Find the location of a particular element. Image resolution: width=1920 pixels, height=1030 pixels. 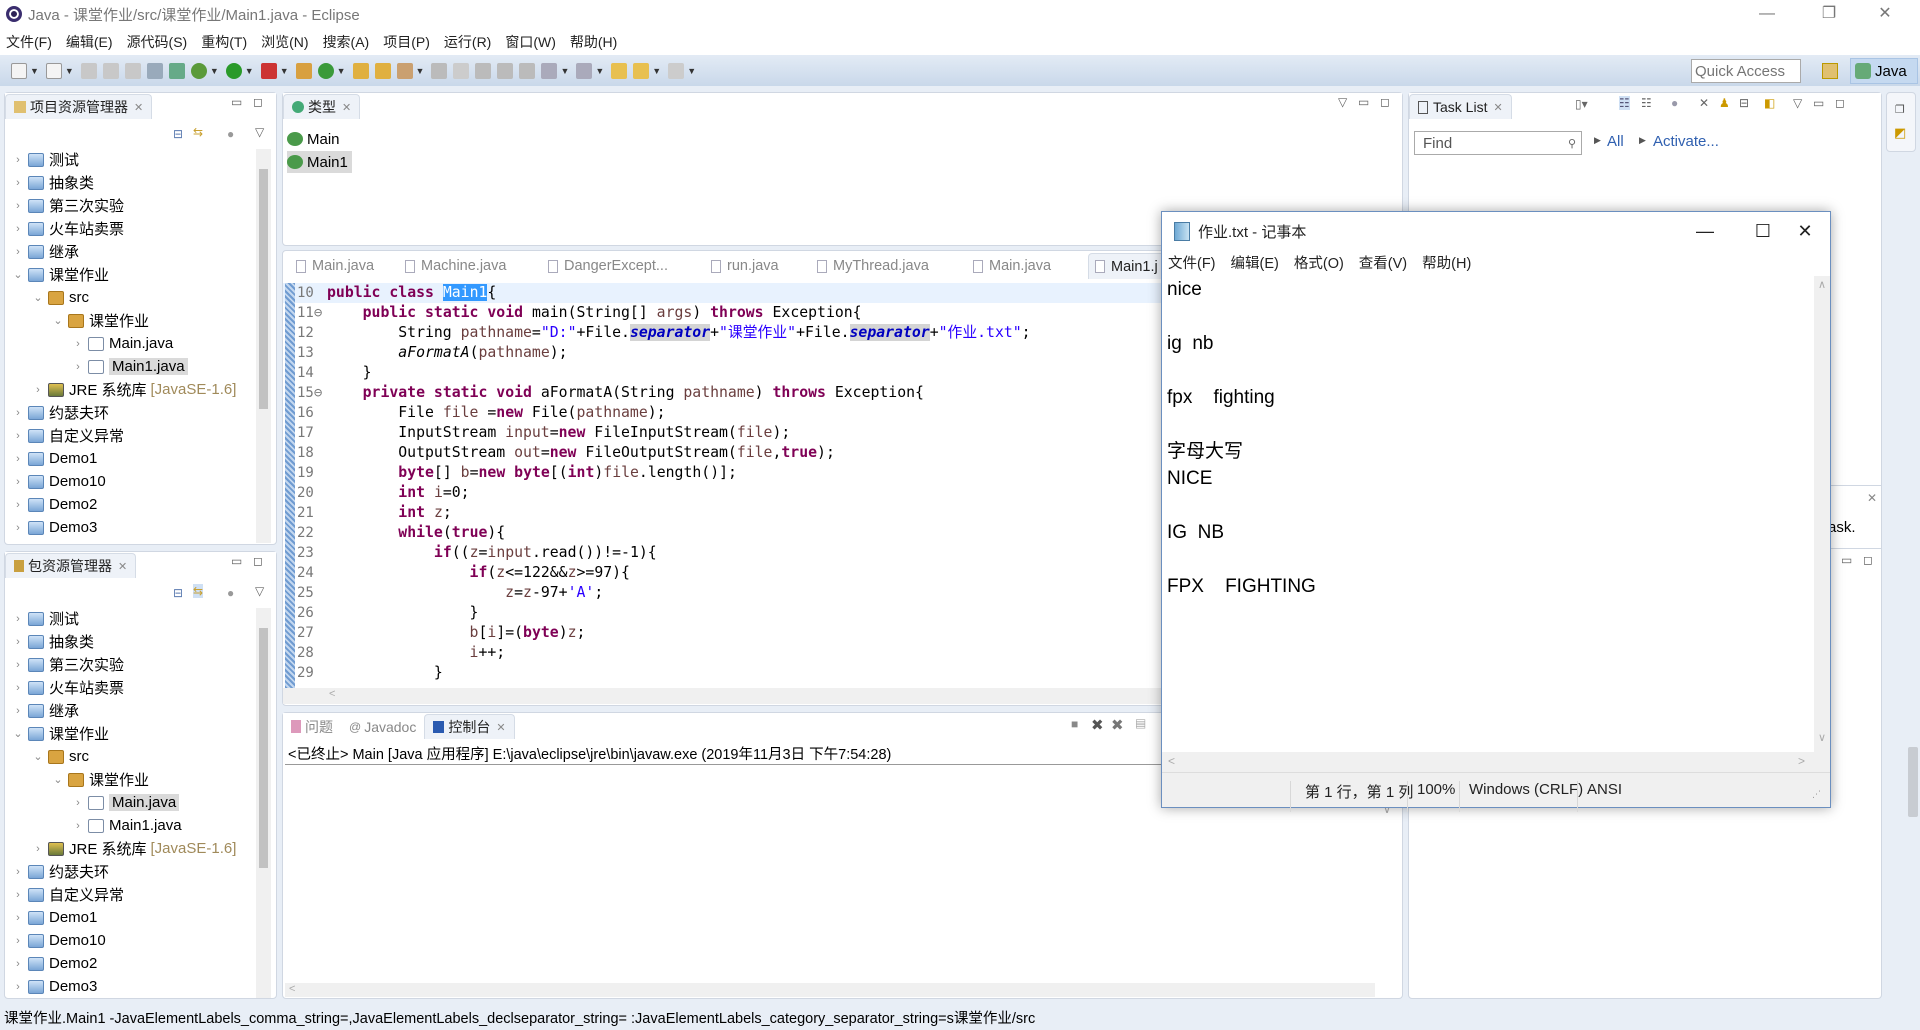

skip-breakpoints-icon is located at coordinates (154, 70).